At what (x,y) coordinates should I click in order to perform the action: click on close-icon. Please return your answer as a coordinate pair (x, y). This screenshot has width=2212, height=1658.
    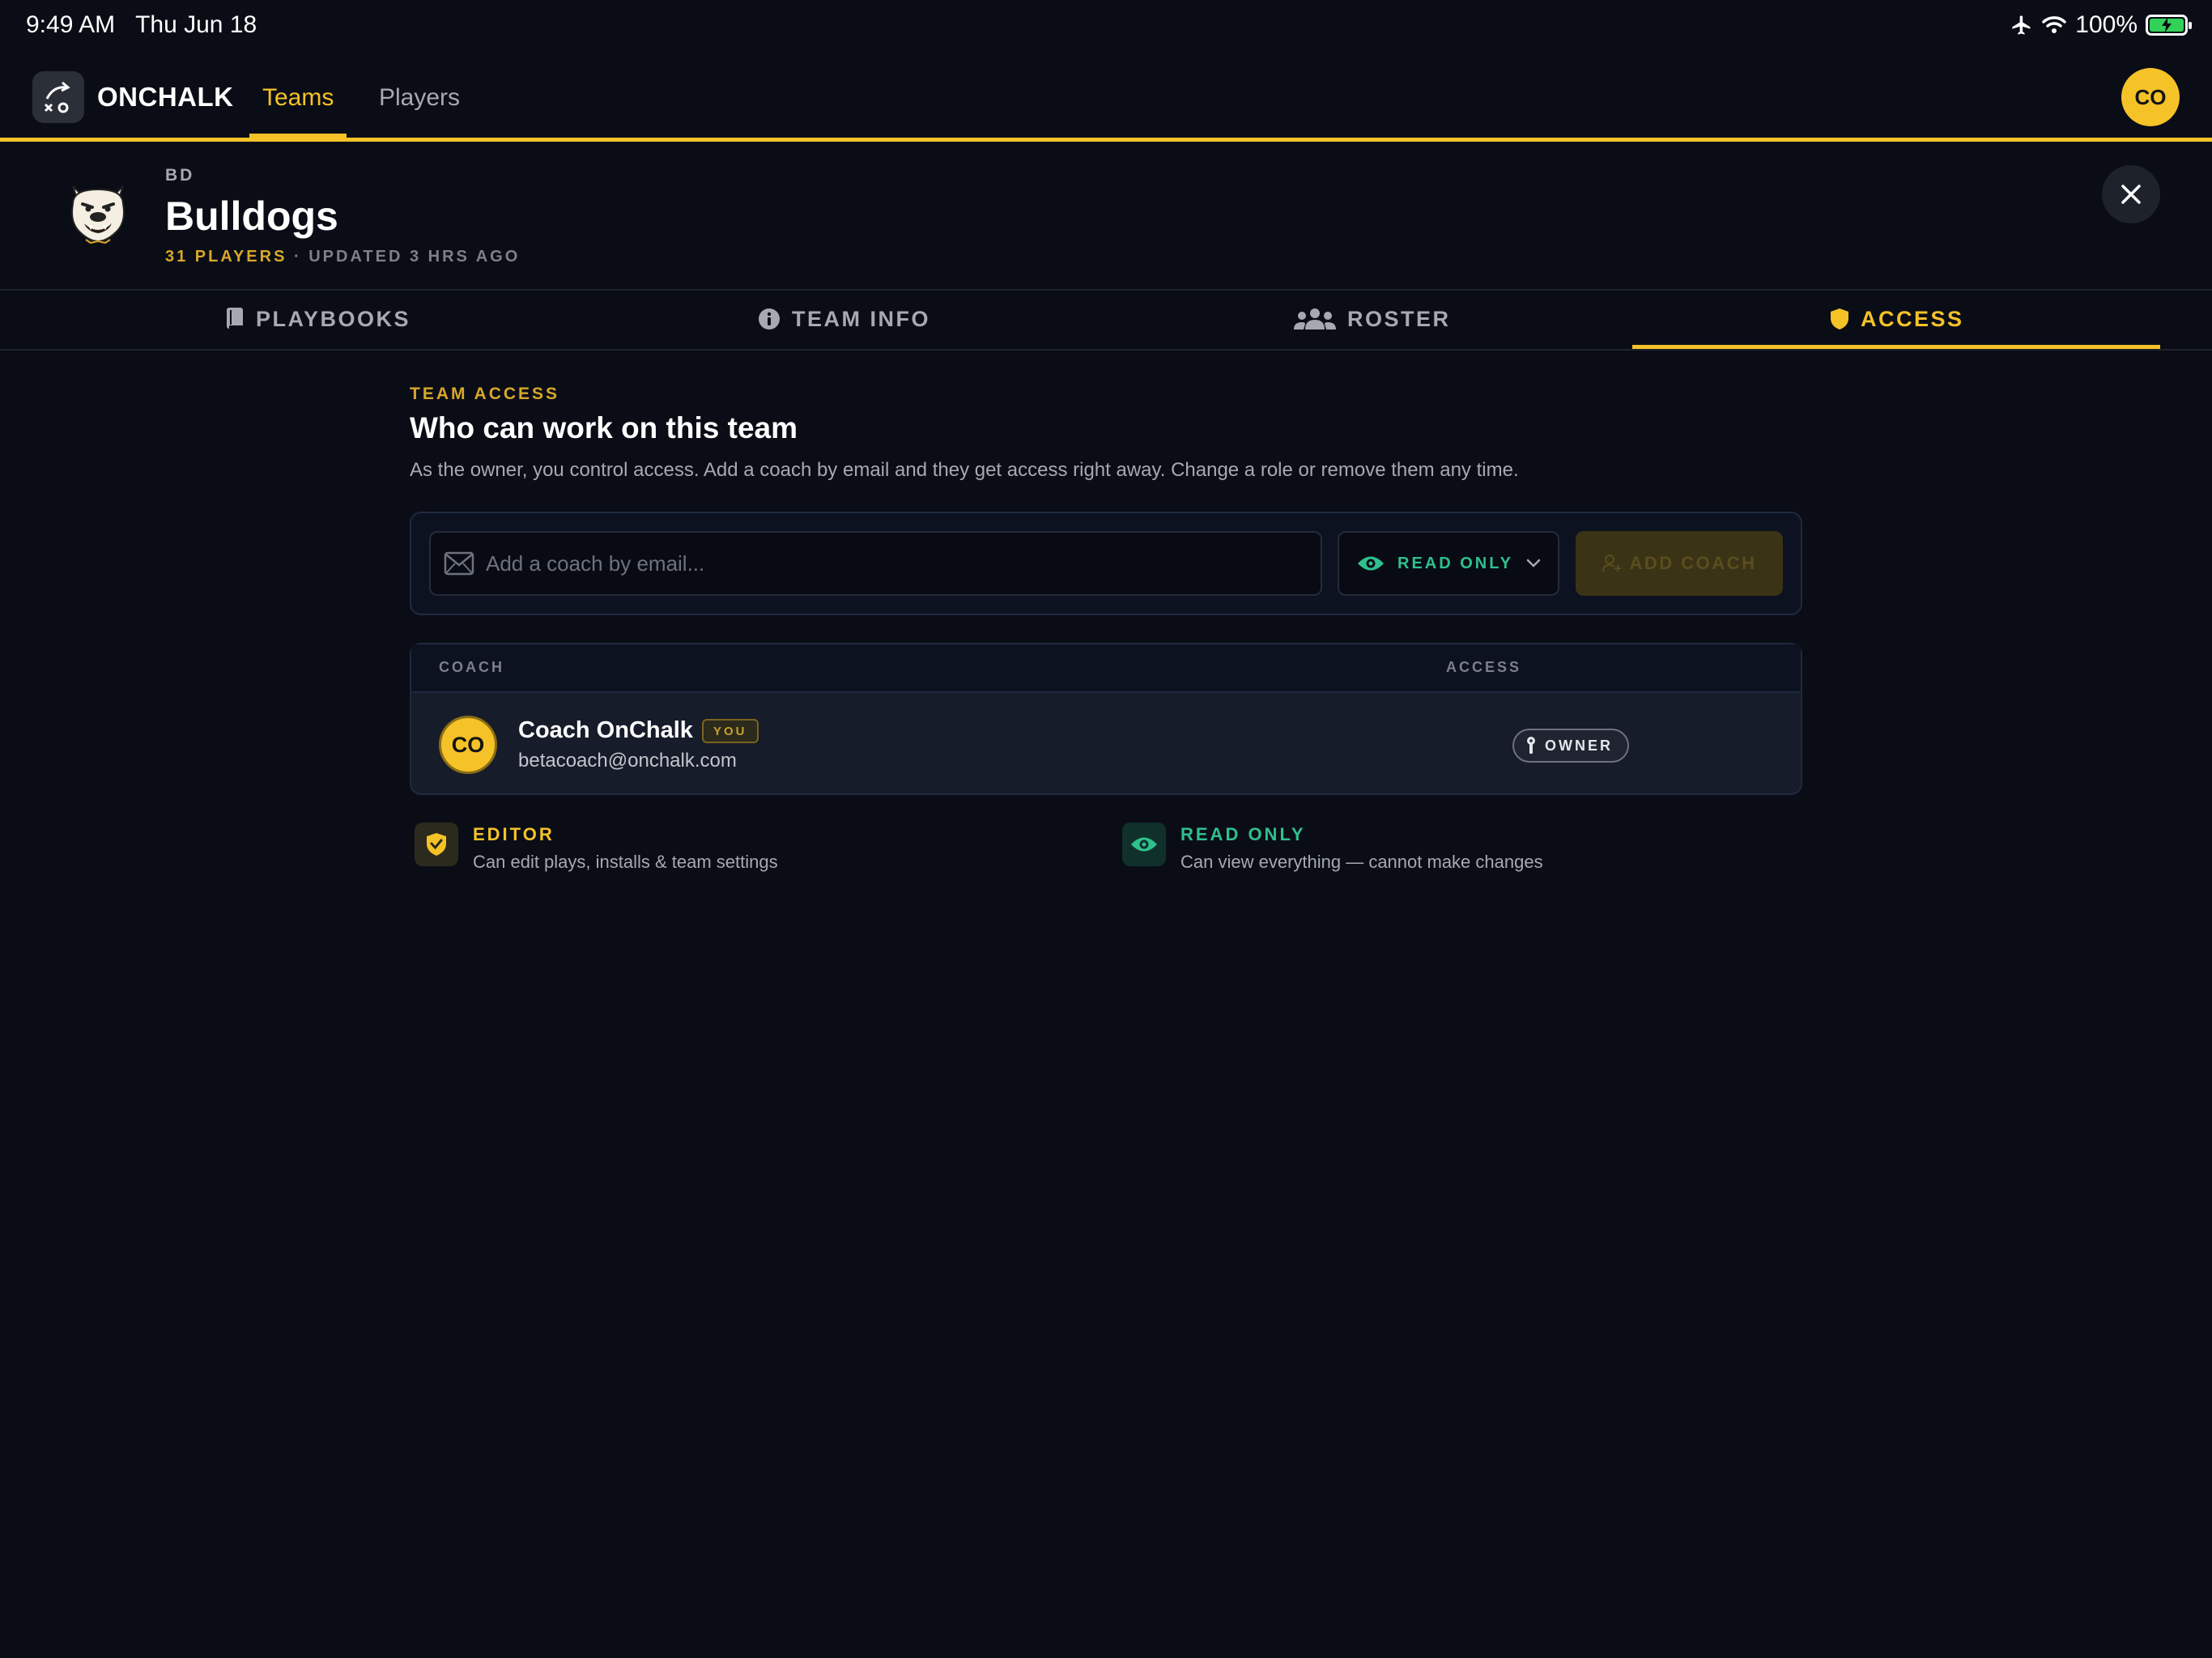
    Looking at the image, I should click on (2131, 194).